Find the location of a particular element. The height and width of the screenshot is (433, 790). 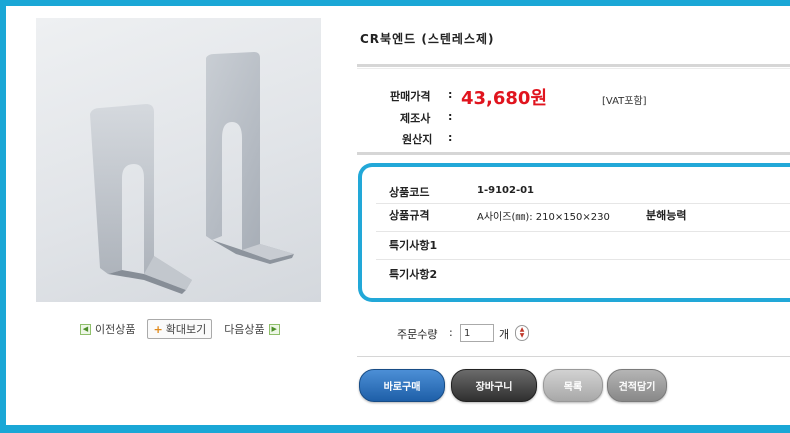

spec-code-value: 1-9102-01 is located at coordinates (506, 190).